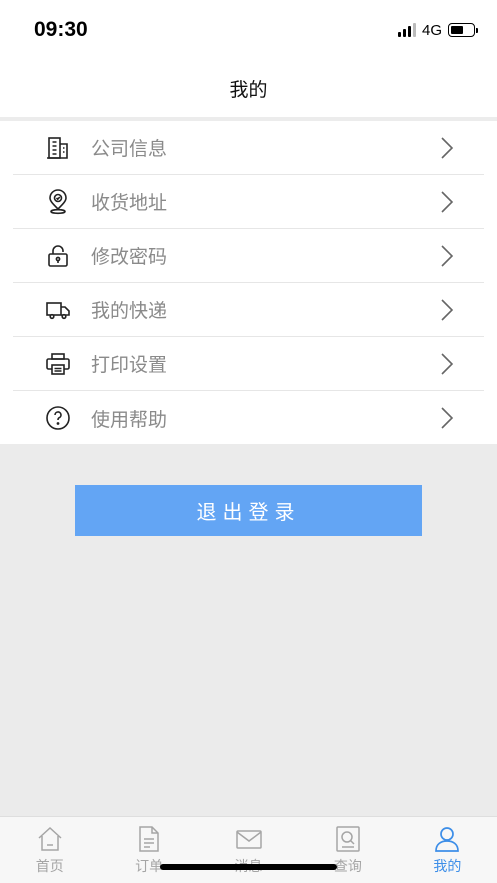 The image size is (497, 883). Describe the element at coordinates (149, 839) in the screenshot. I see `document-icon` at that location.